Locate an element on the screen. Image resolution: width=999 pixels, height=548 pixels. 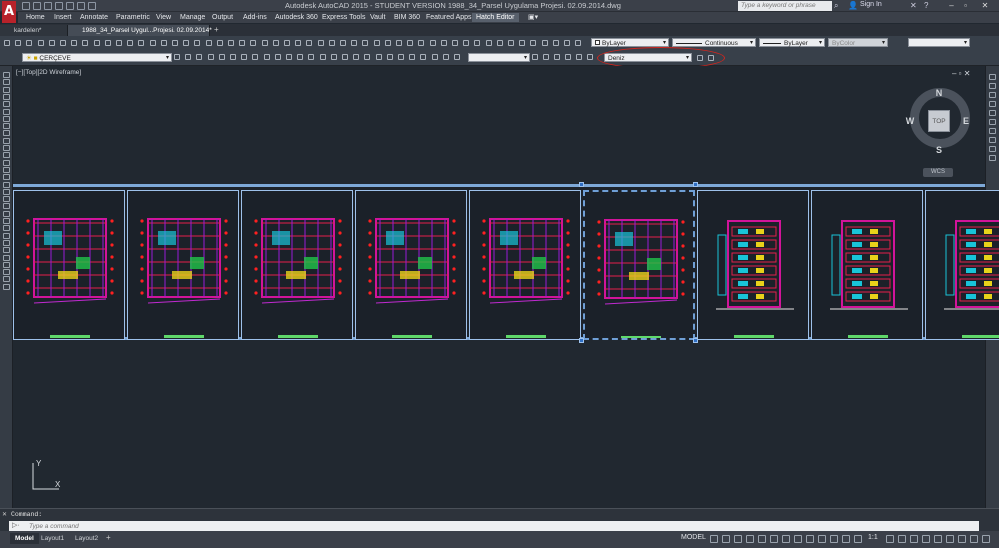
maximize-button: ▫ is located at coordinates (965, 6).